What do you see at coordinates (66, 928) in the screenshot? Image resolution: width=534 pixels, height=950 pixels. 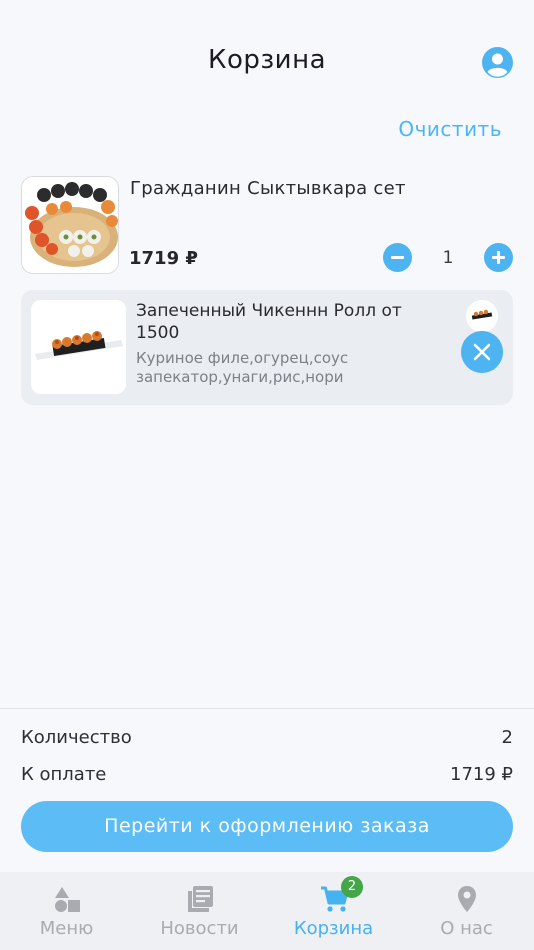 I see `tab-menu-label: Меню` at bounding box center [66, 928].